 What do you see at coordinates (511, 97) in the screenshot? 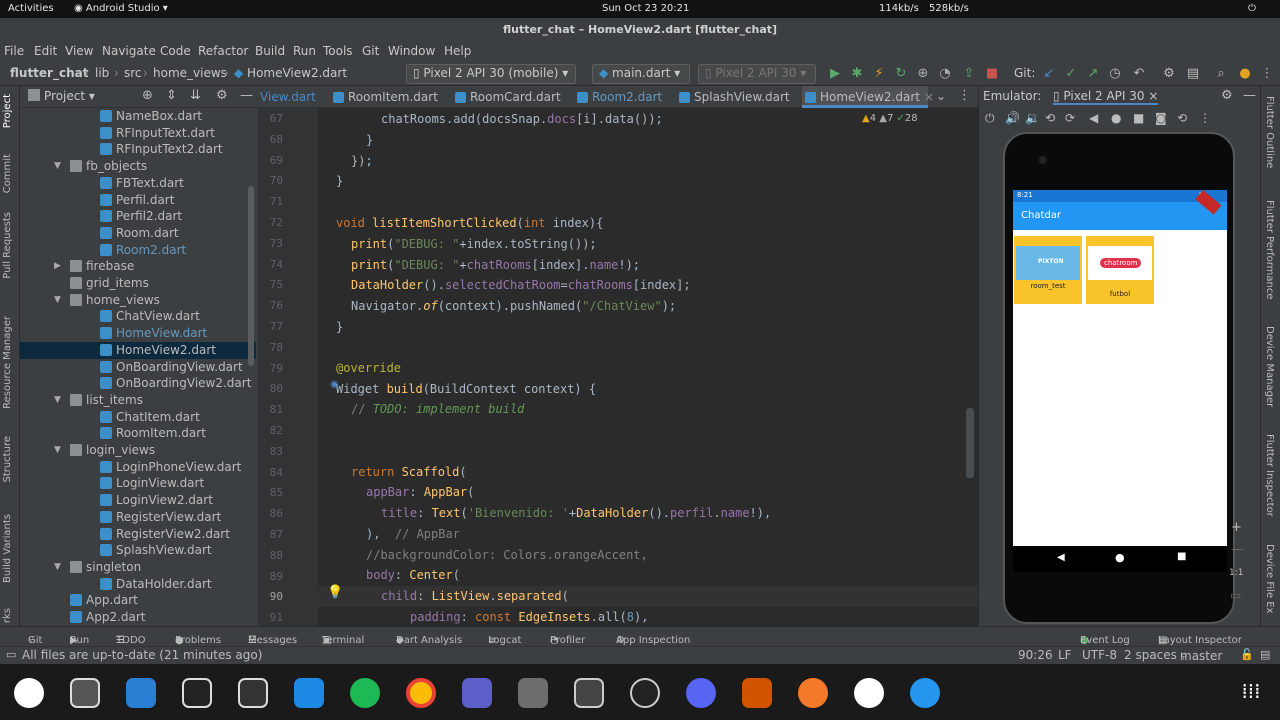
I see `tab-roomcard: RoomCard.dart` at bounding box center [511, 97].